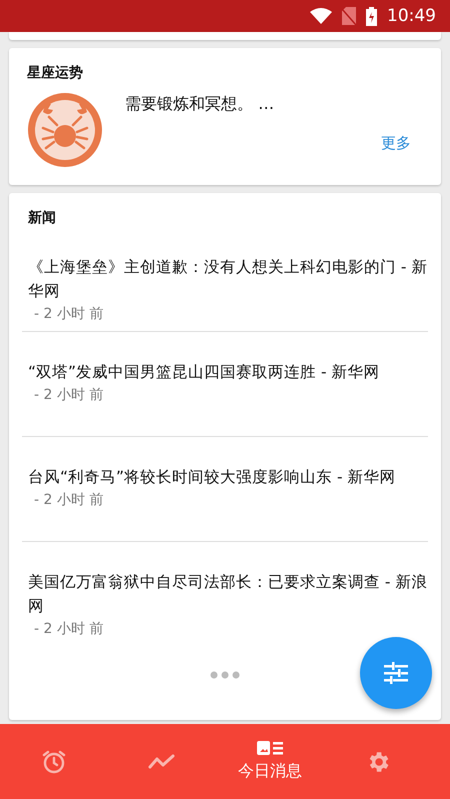 This screenshot has height=799, width=450. I want to click on more-dots-icon, so click(225, 675).